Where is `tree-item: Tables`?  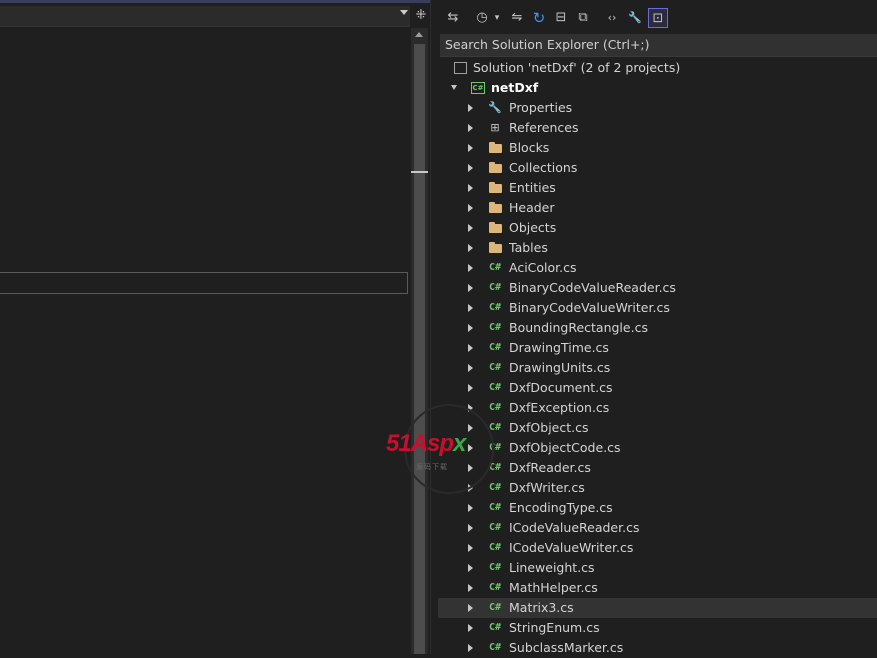
tree-item: Tables is located at coordinates (657, 248).